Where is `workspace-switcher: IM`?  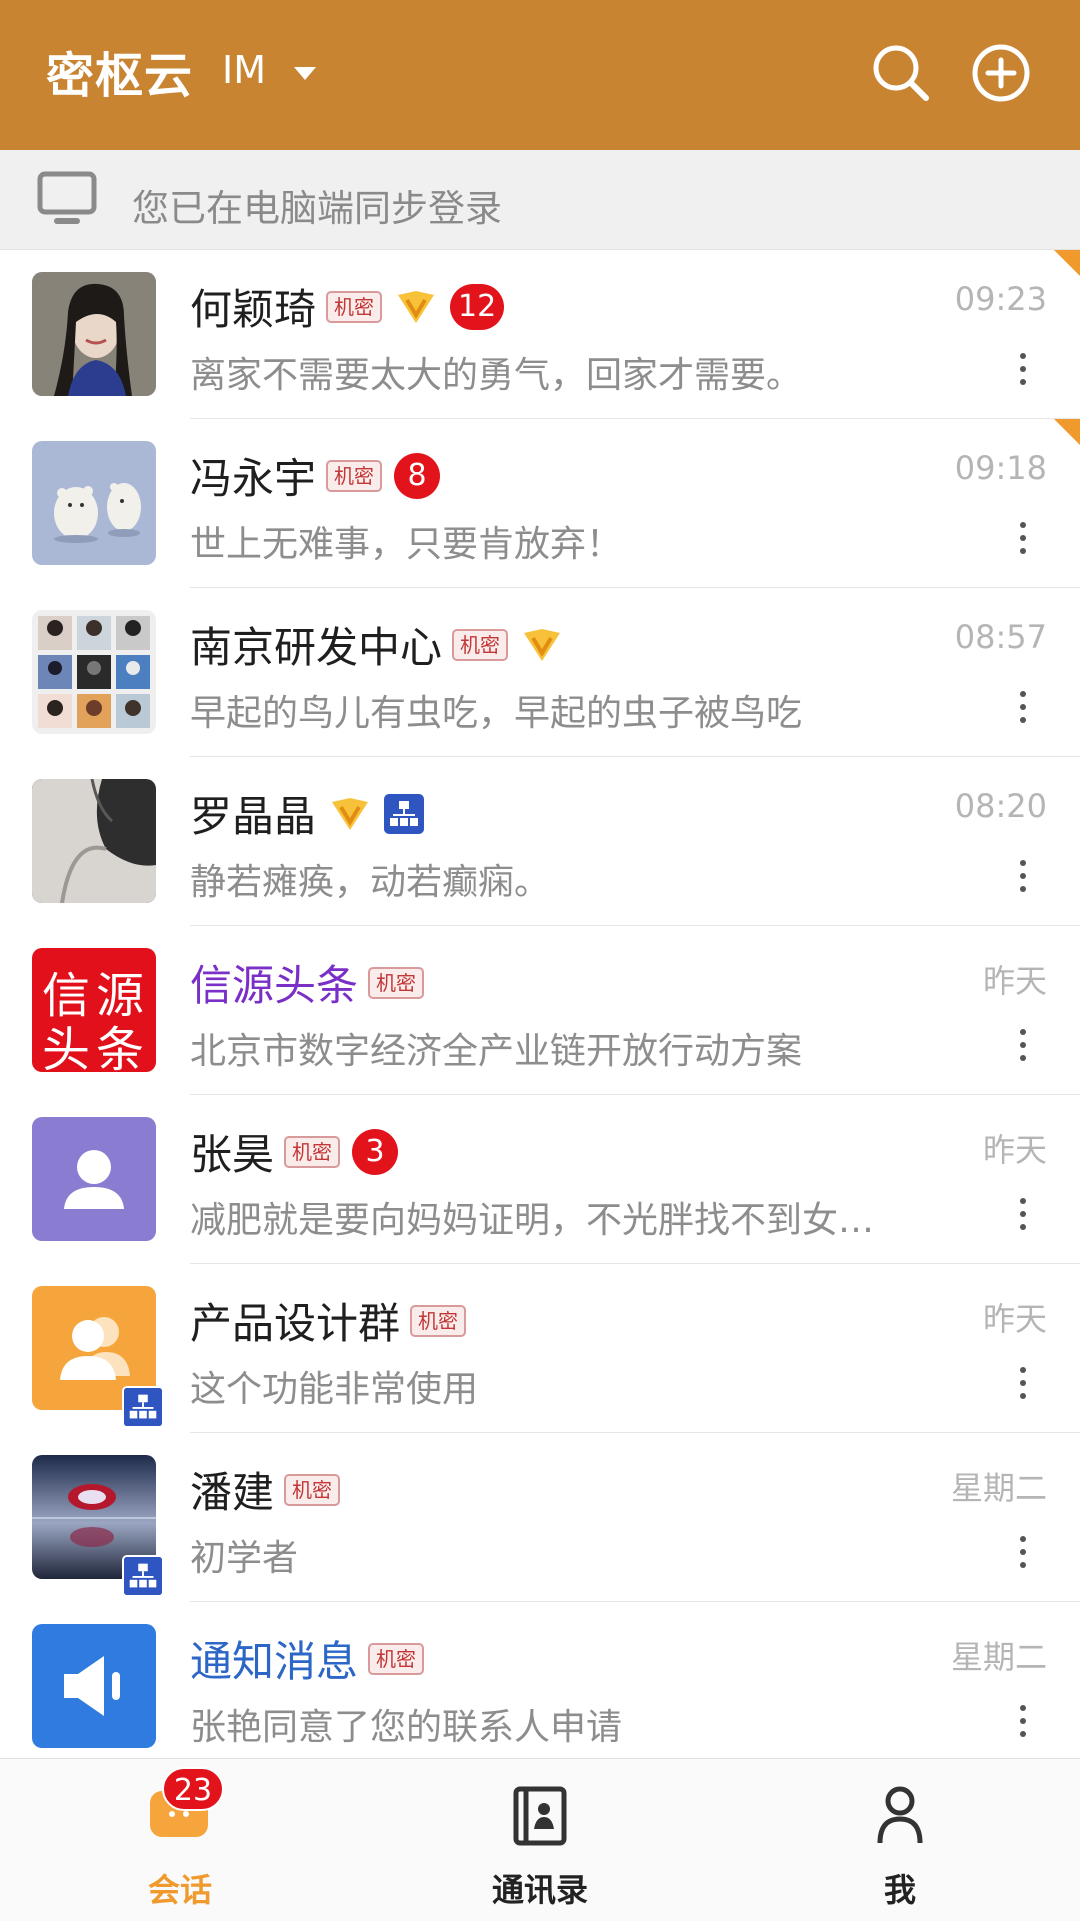 workspace-switcher: IM is located at coordinates (244, 70).